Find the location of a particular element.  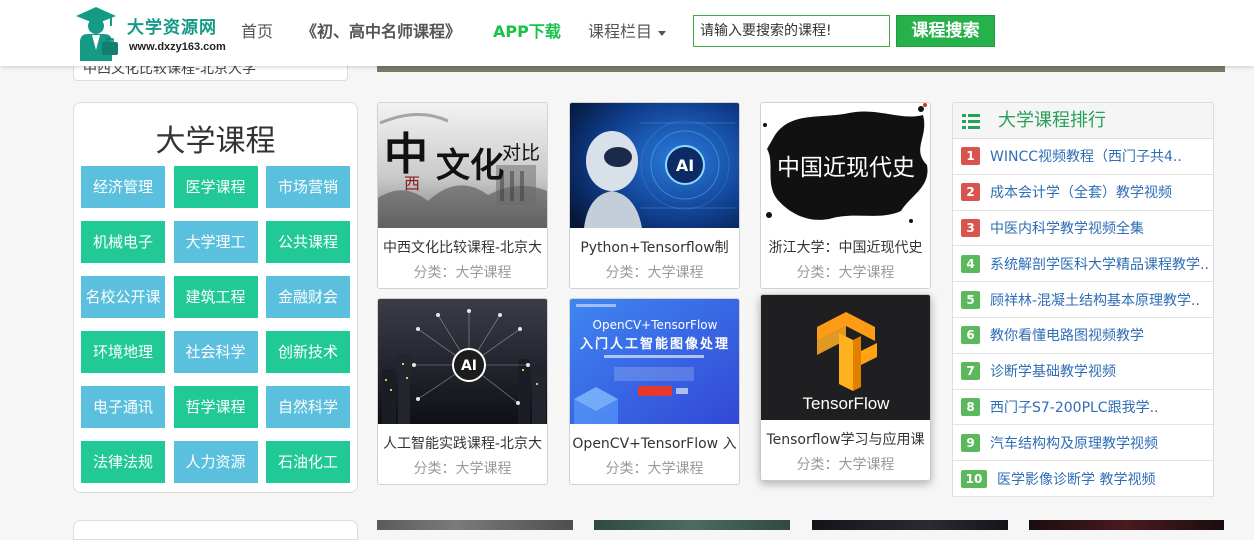

category-button: 公共课程 is located at coordinates (308, 242).